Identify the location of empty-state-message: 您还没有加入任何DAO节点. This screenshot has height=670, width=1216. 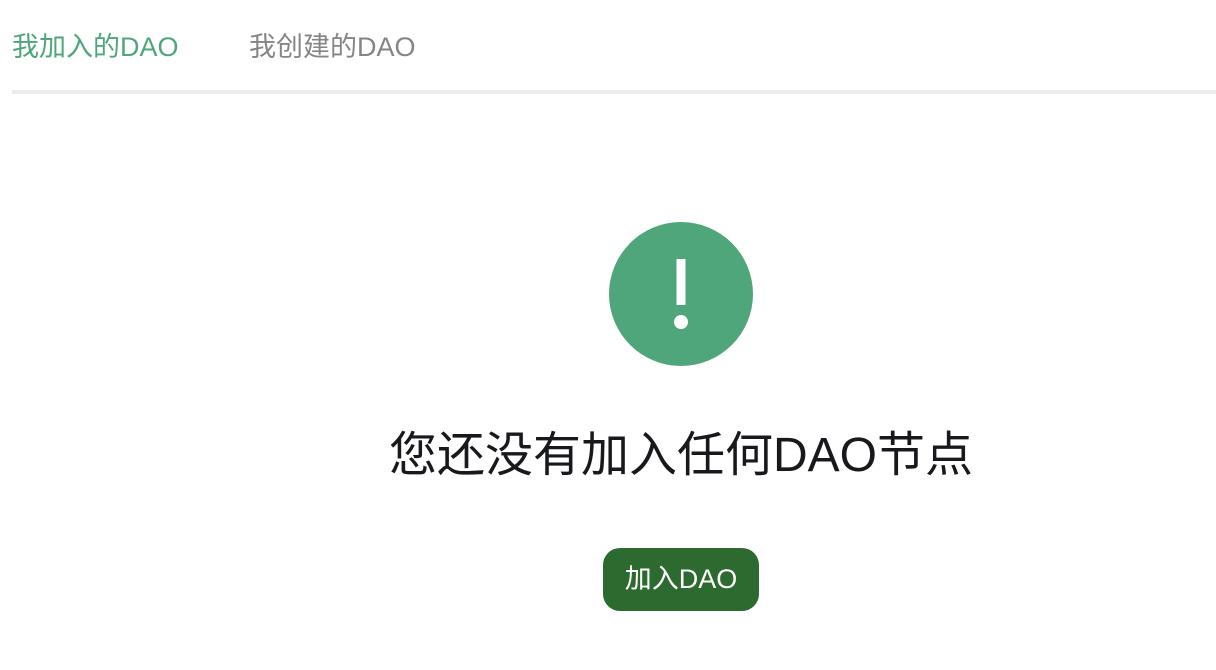
(681, 455).